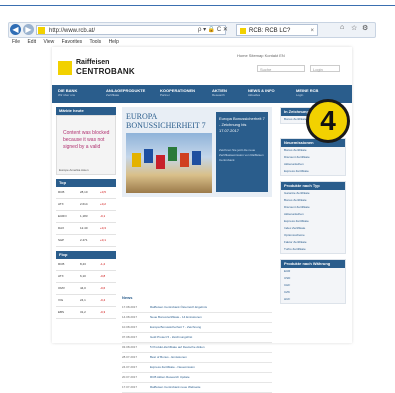 The width and height of the screenshot is (395, 393). I want to click on news-item: 20.07.2017 RCB Aktien Research Update, so click(197, 378).